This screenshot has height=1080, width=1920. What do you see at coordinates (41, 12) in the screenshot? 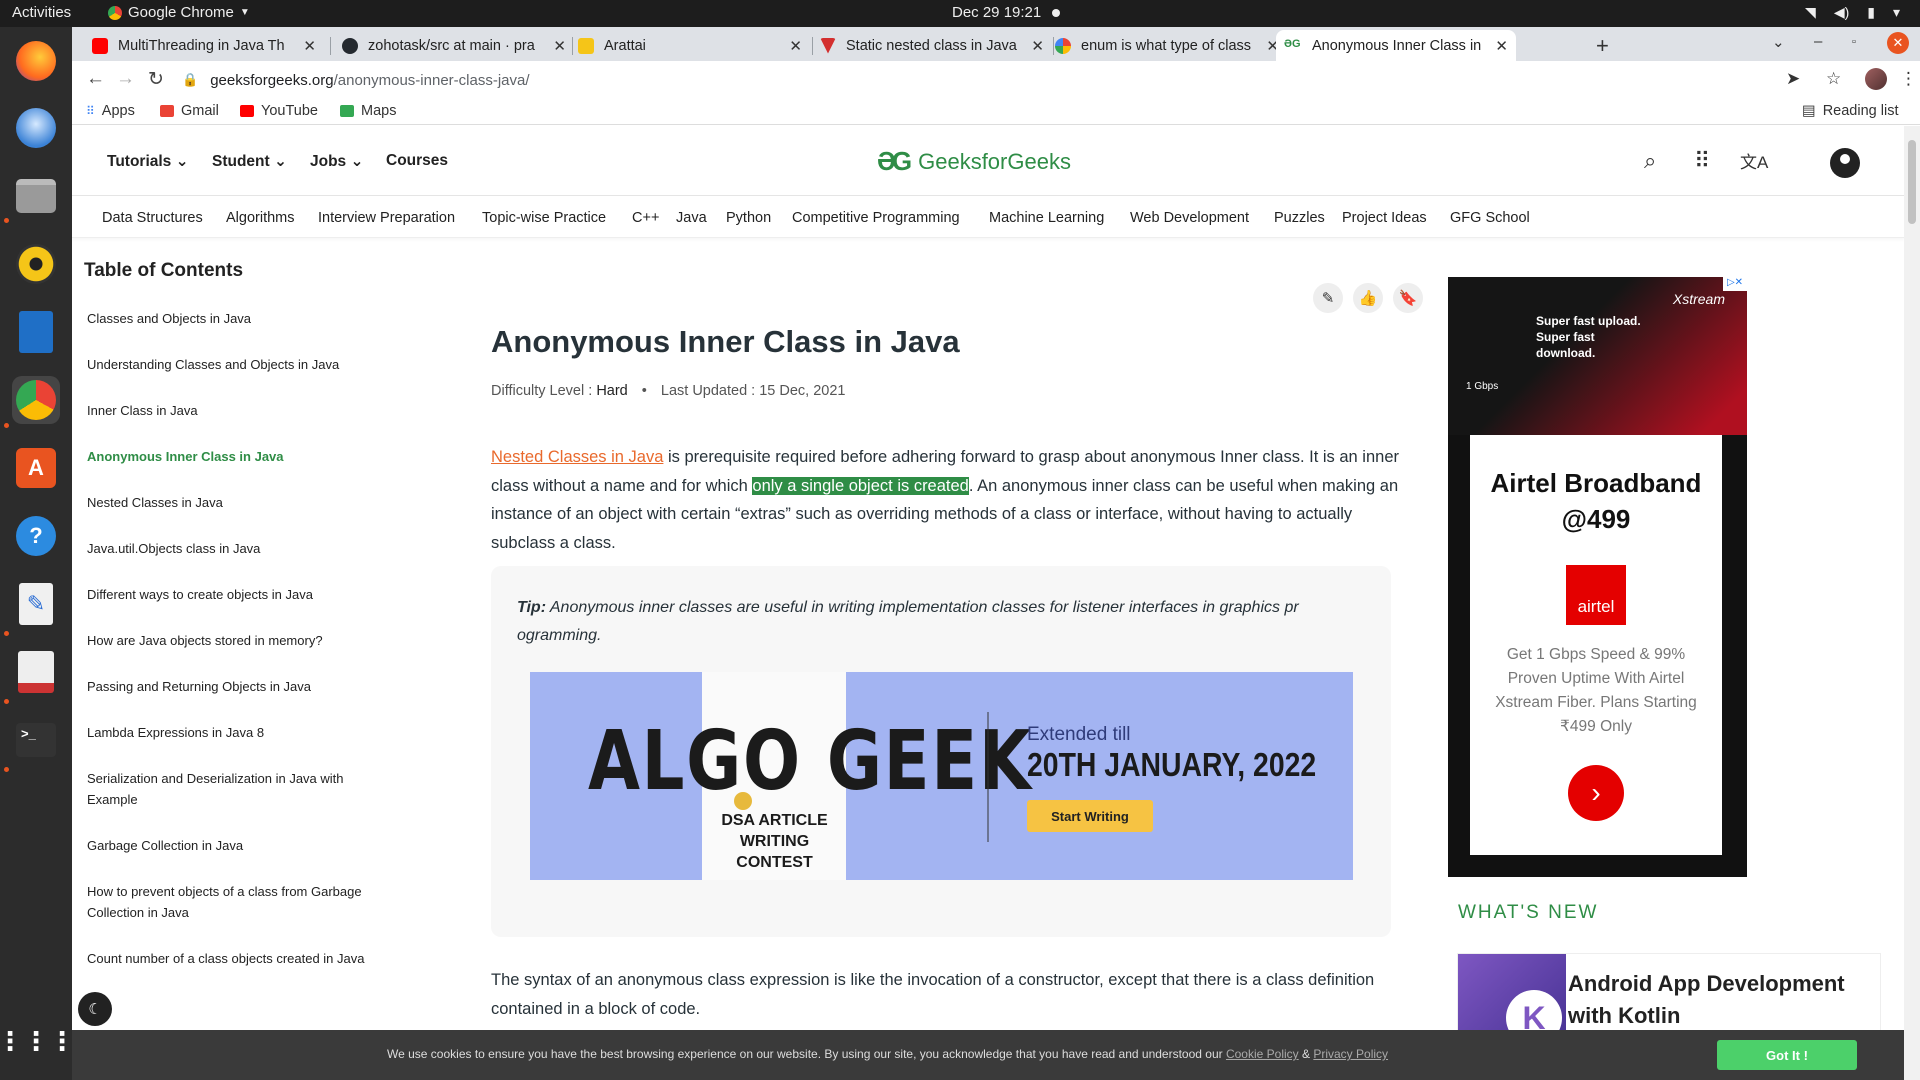
I see `activities-button: Activities` at bounding box center [41, 12].